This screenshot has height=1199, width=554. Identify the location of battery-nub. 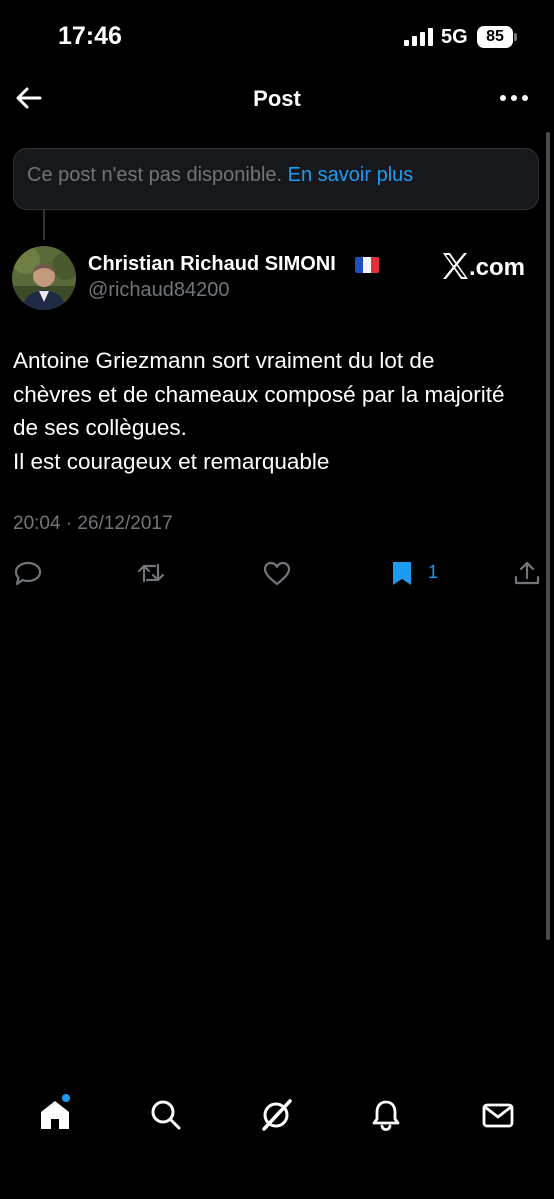
(515, 37).